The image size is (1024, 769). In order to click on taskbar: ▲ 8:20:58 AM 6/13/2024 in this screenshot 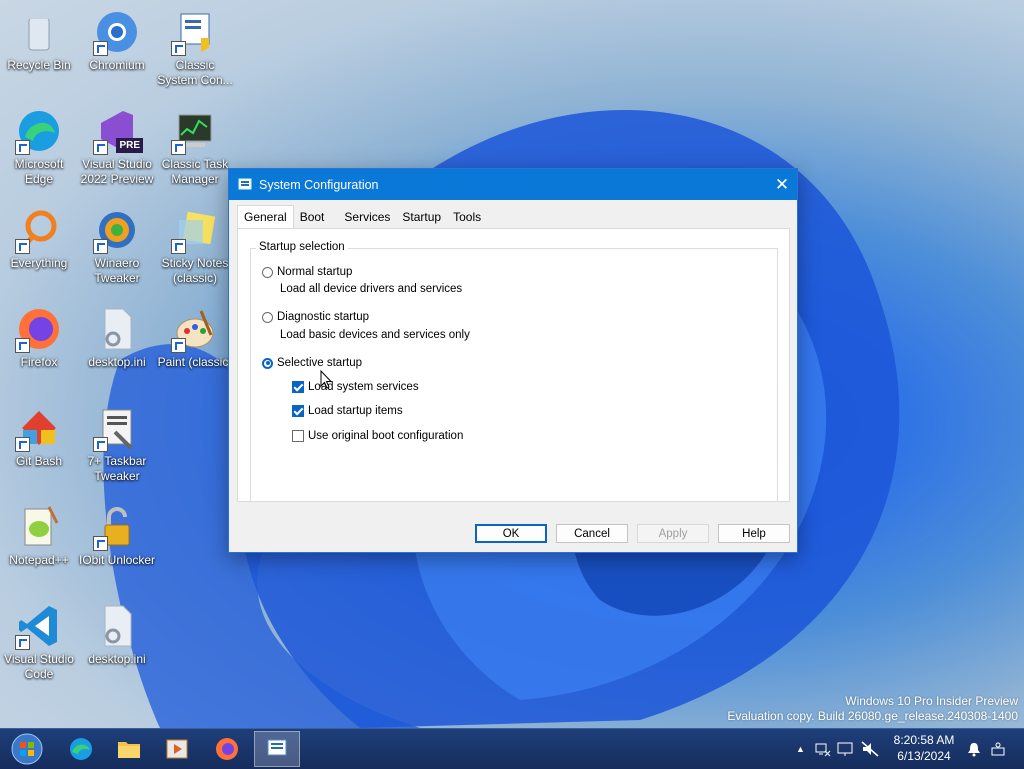, I will do `click(512, 748)`.